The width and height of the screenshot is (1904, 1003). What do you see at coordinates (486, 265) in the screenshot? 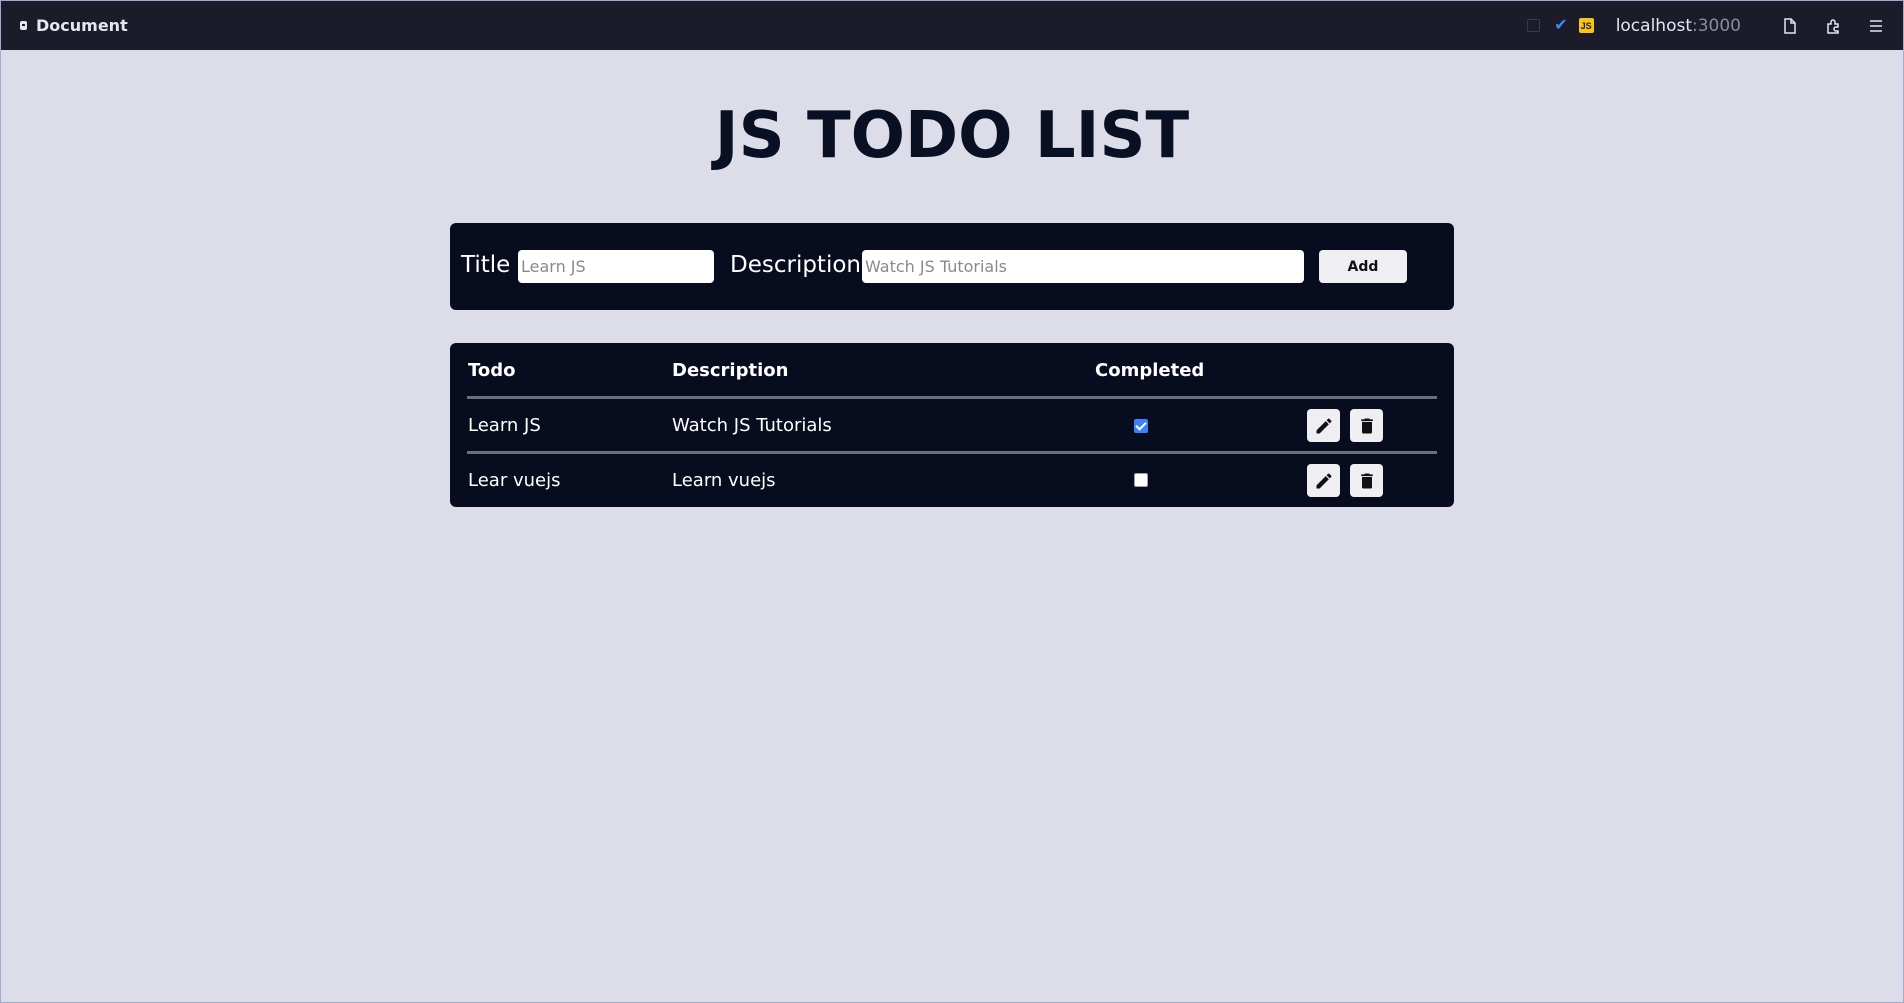
I see `title-label: Title` at bounding box center [486, 265].